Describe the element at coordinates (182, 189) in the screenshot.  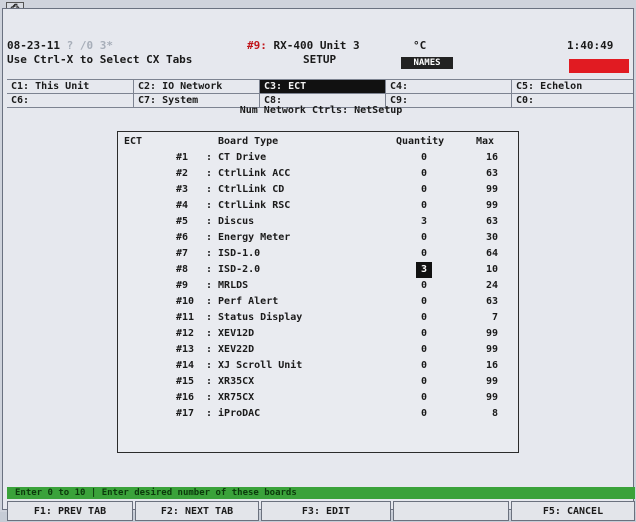
I see `row-number: #3` at that location.